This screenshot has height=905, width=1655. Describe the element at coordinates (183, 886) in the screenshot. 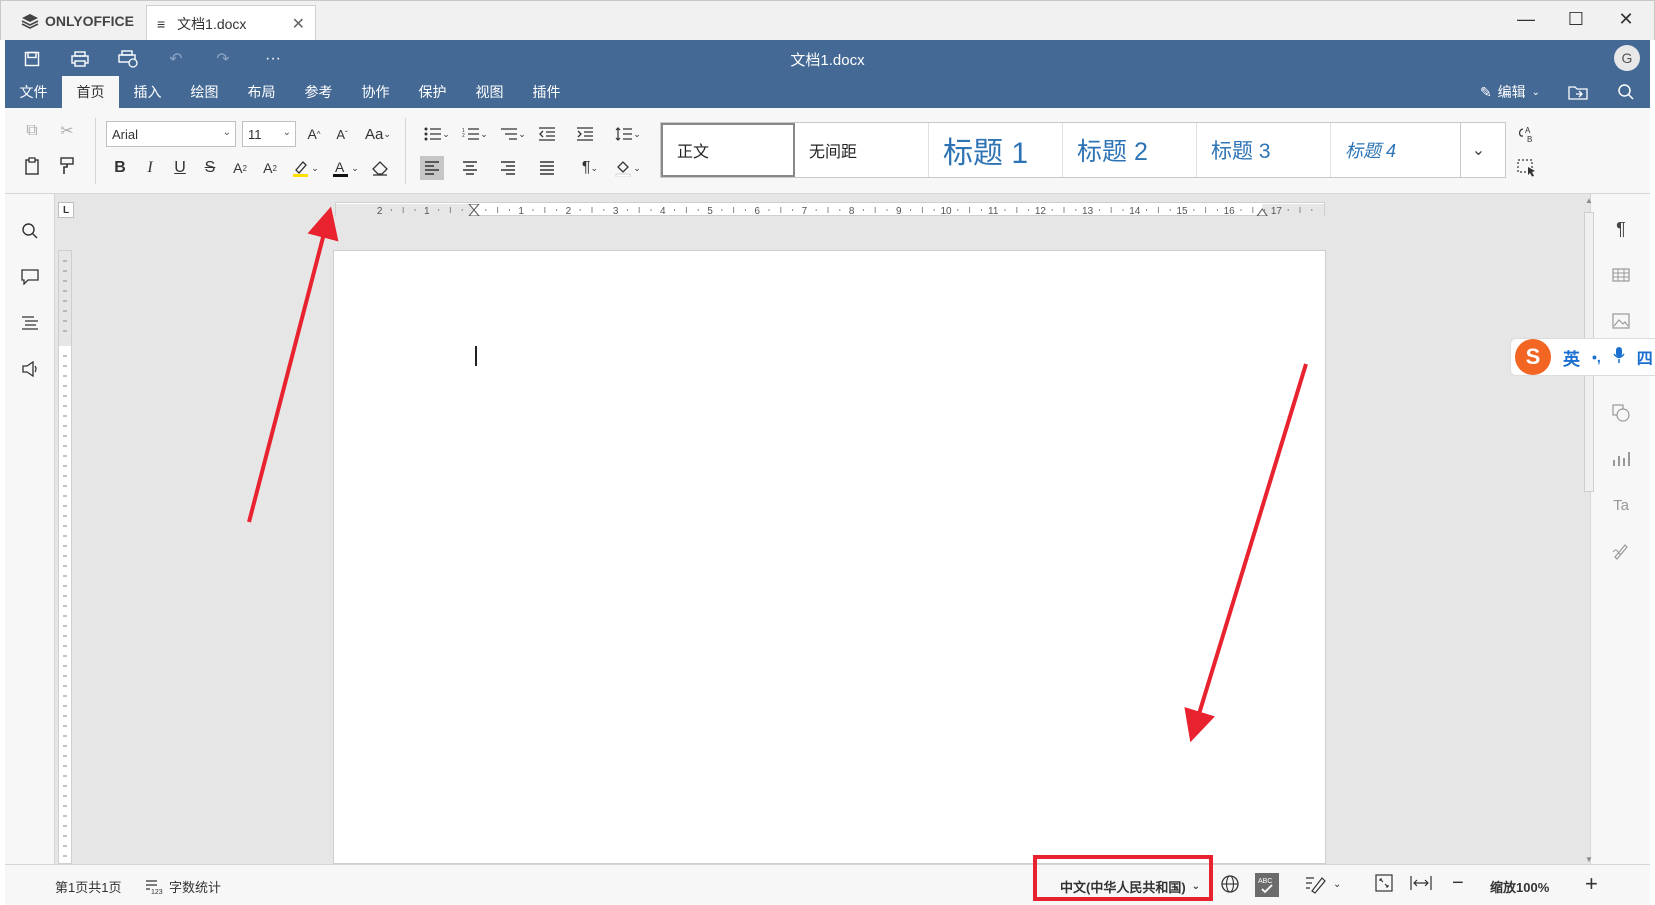

I see `word-count-button: 123 字数统计` at that location.